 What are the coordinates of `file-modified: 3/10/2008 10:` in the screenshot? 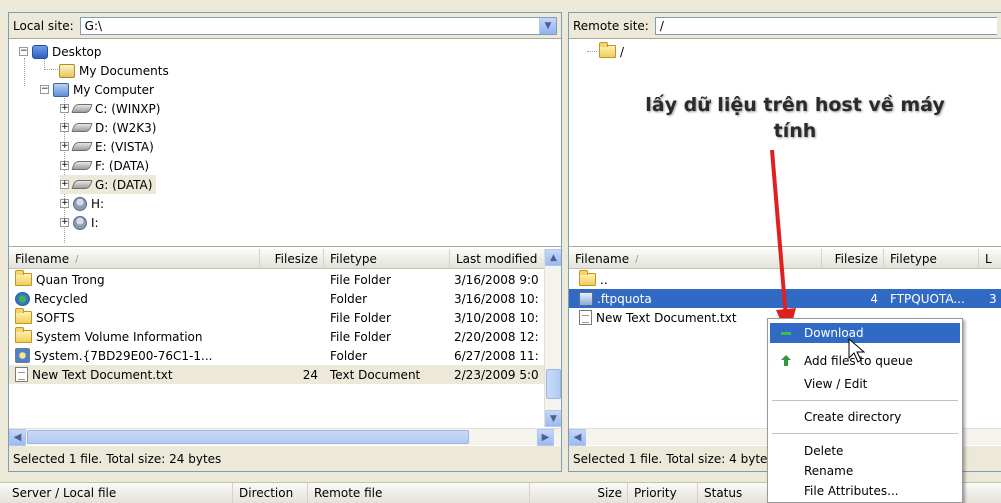 It's located at (496, 317).